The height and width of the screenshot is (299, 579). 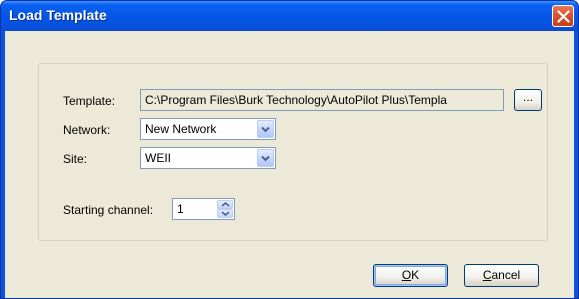 What do you see at coordinates (108, 210) in the screenshot?
I see `starting-channel-label: Starting channel:` at bounding box center [108, 210].